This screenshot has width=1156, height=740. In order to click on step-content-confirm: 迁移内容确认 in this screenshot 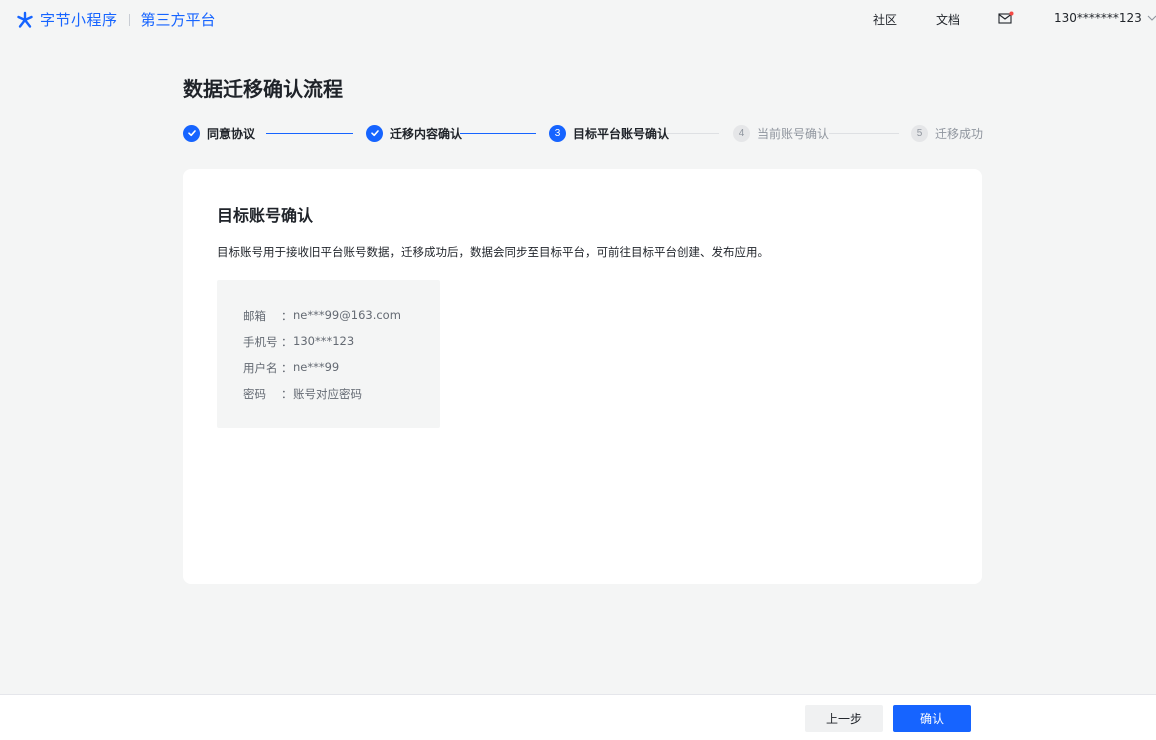, I will do `click(414, 133)`.